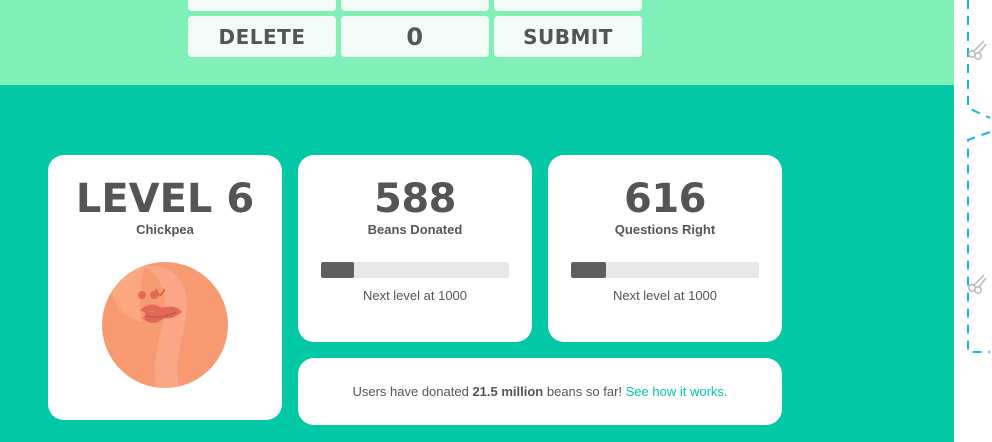  I want to click on donation-info-suffix: beans so far!, so click(584, 391).